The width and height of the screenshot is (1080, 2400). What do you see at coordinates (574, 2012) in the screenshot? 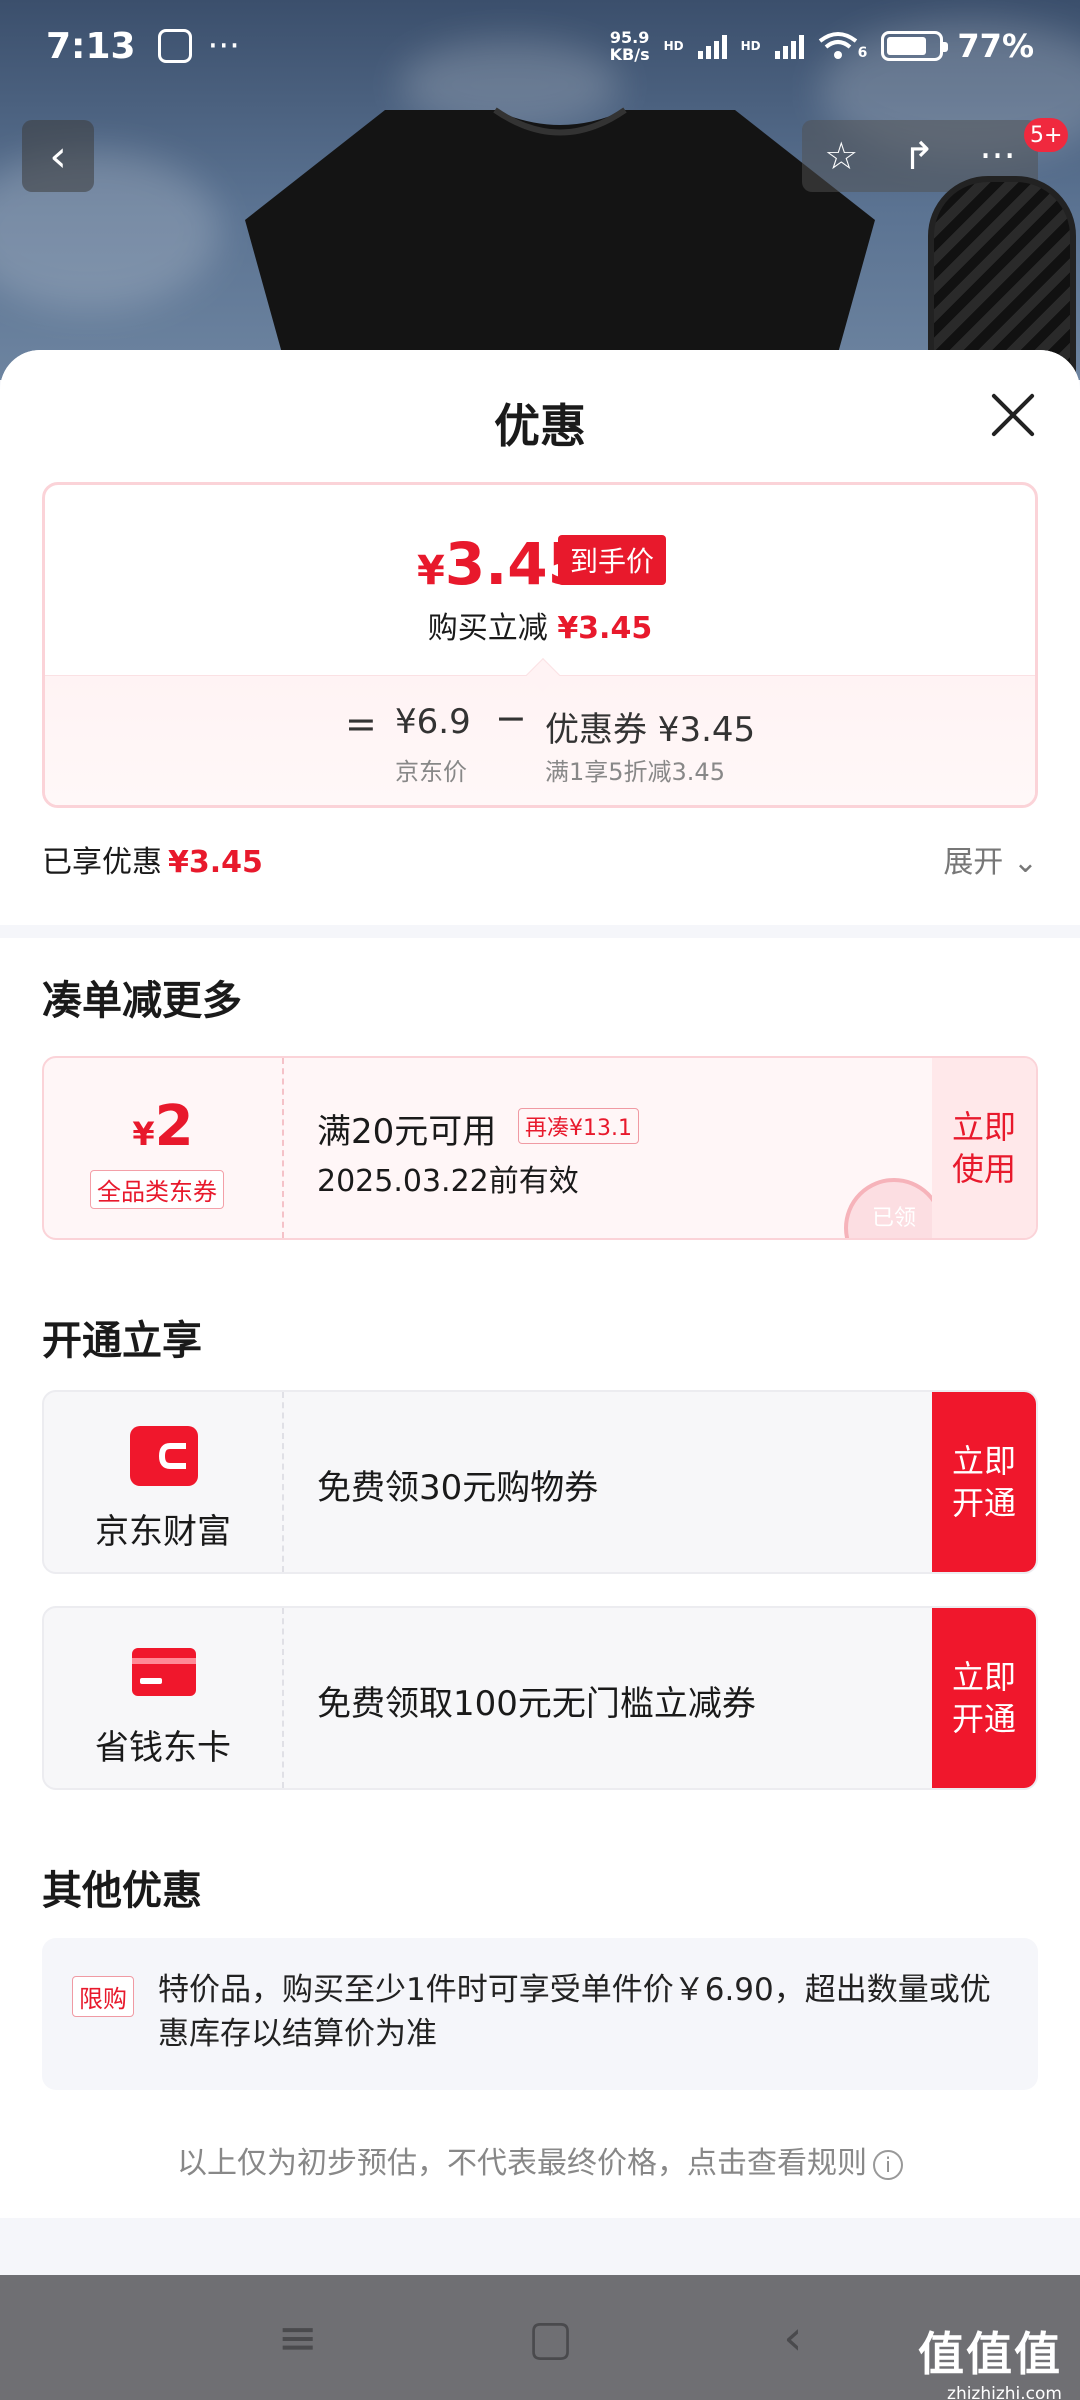
I see `other-discount-text: 特价品，购买至少1件时可享受单件价￥6.90，超出数量或优惠库存以结算价为准` at bounding box center [574, 2012].